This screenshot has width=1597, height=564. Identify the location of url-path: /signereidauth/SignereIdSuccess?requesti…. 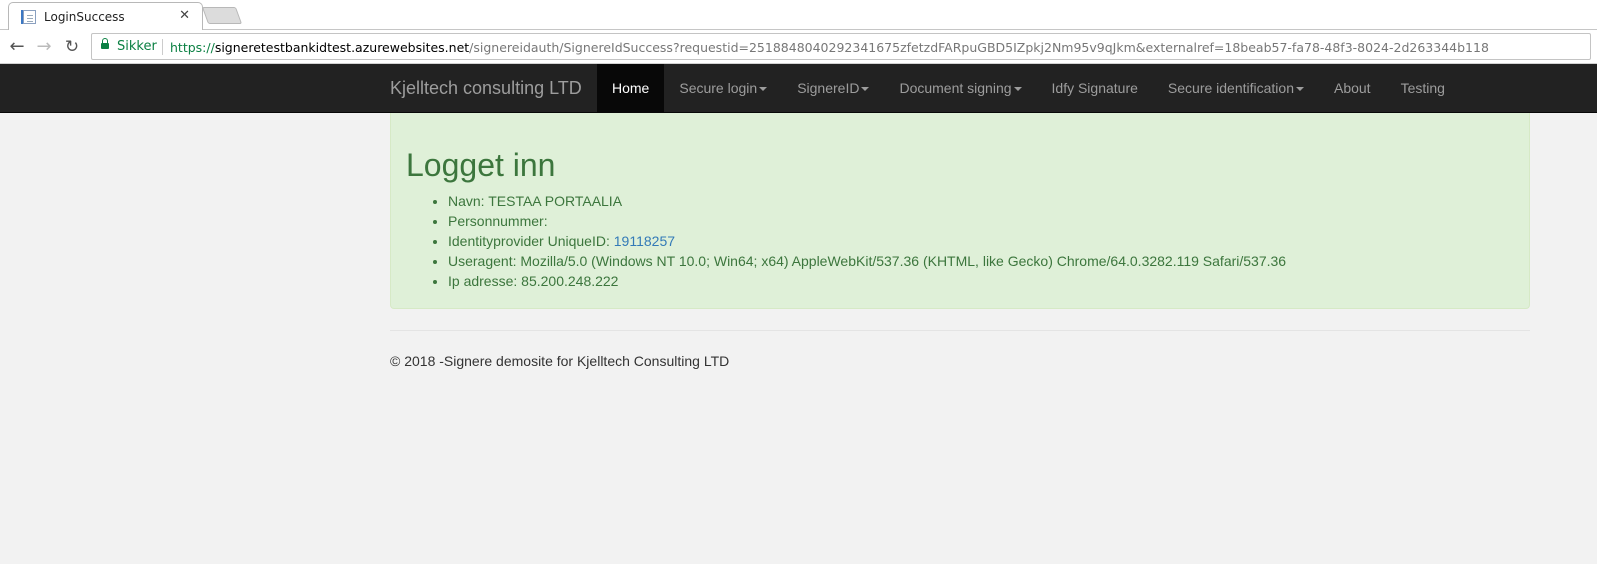
(979, 47).